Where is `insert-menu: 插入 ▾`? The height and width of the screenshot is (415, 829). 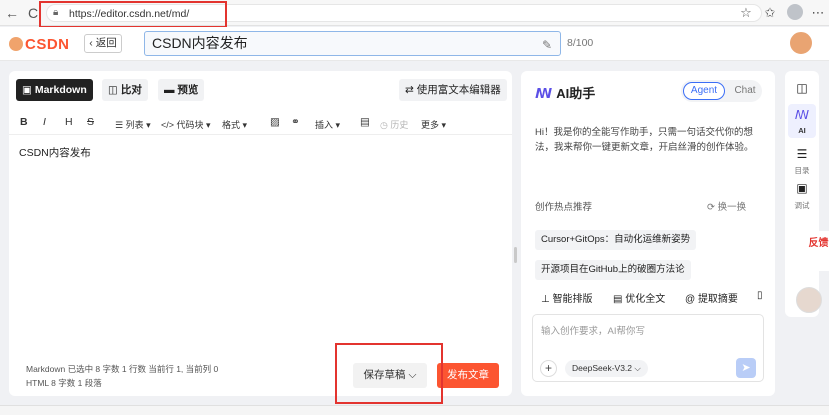 insert-menu: 插入 ▾ is located at coordinates (327, 124).